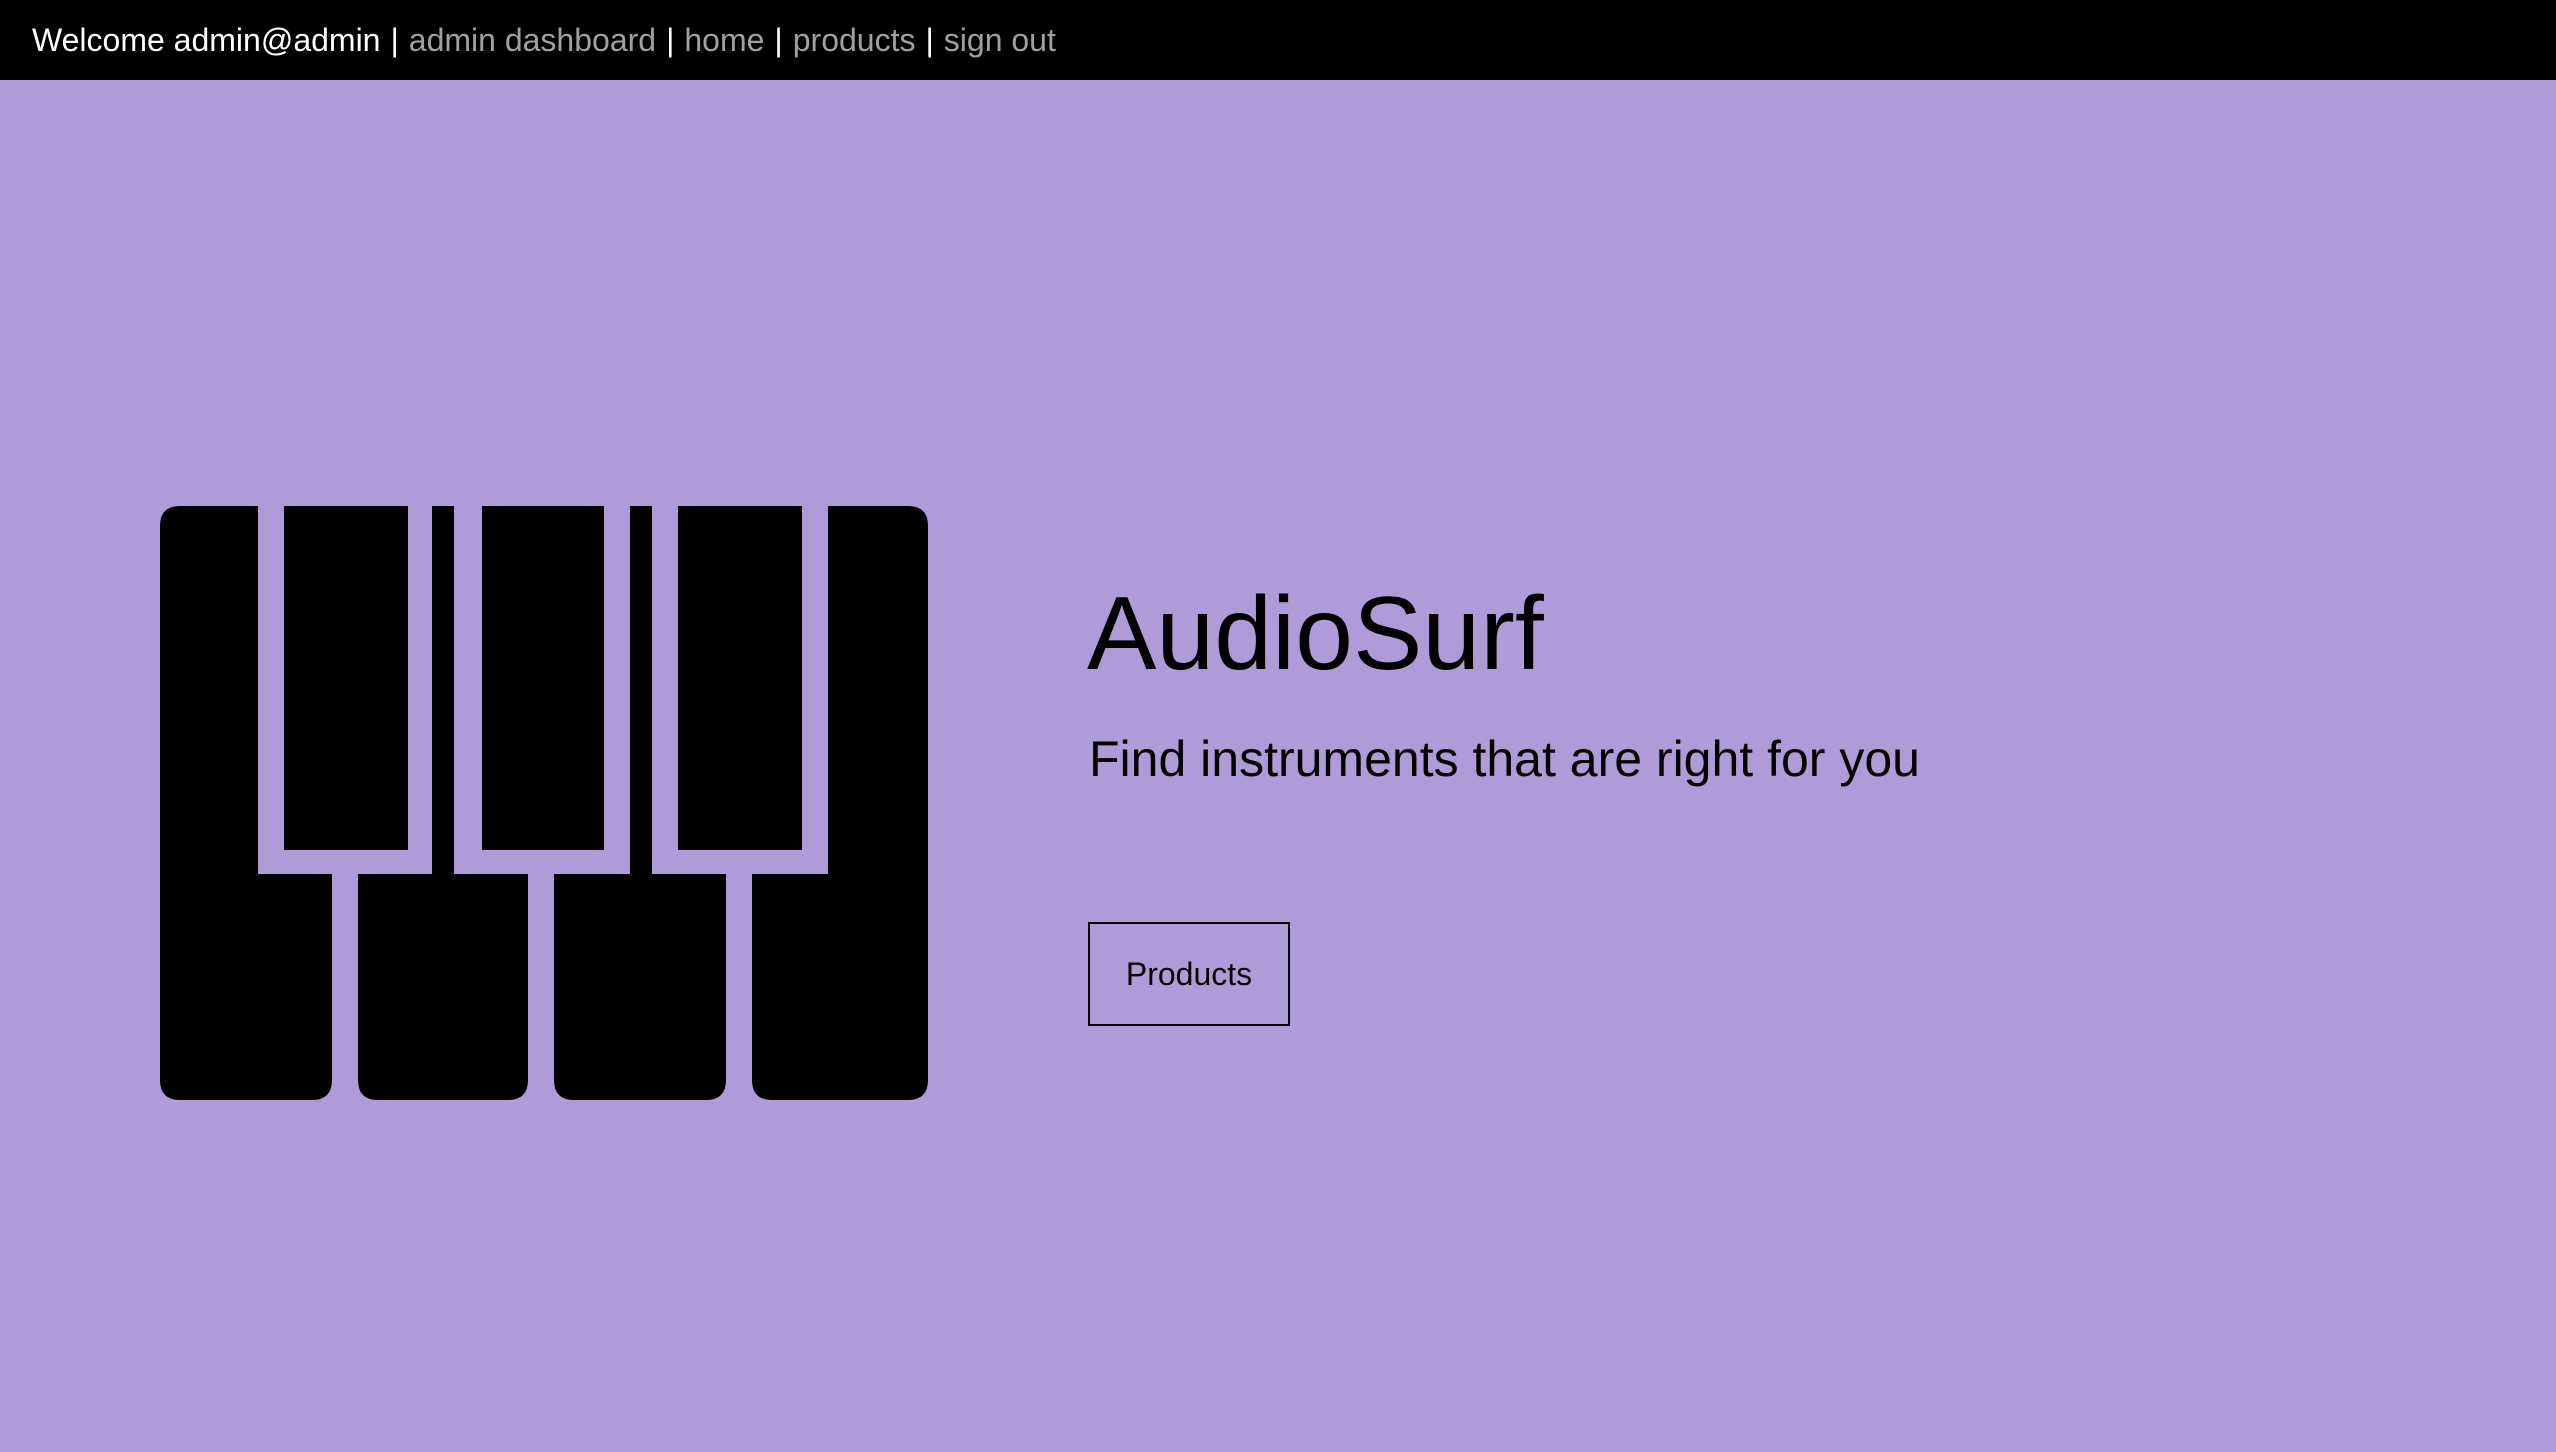 This screenshot has width=2556, height=1452. What do you see at coordinates (854, 40) in the screenshot?
I see `nav-link-products: products` at bounding box center [854, 40].